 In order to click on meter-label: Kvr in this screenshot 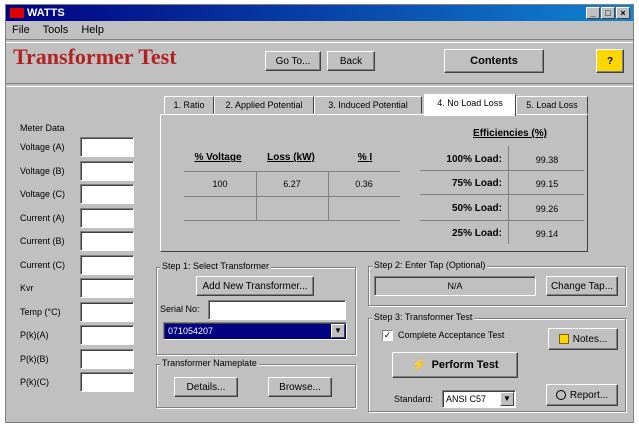, I will do `click(27, 288)`.